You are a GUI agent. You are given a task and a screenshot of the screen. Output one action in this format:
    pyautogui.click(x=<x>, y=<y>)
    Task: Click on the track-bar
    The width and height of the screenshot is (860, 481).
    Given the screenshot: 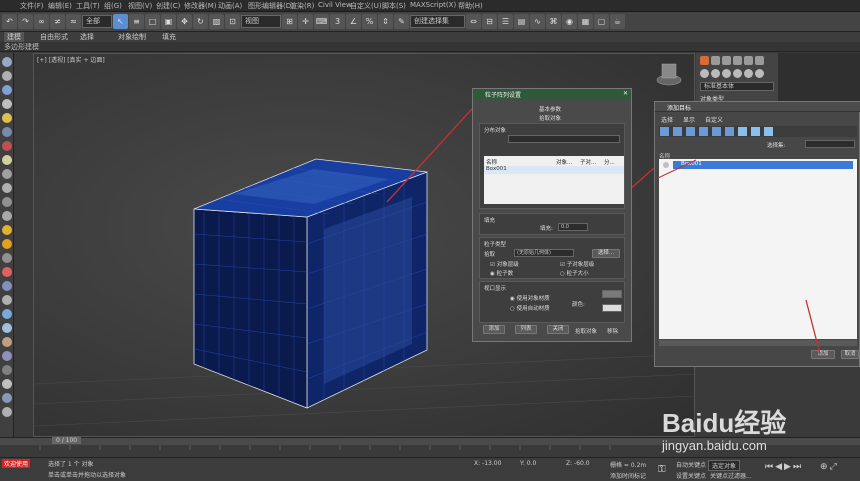 What is the action you would take?
    pyautogui.click(x=330, y=451)
    